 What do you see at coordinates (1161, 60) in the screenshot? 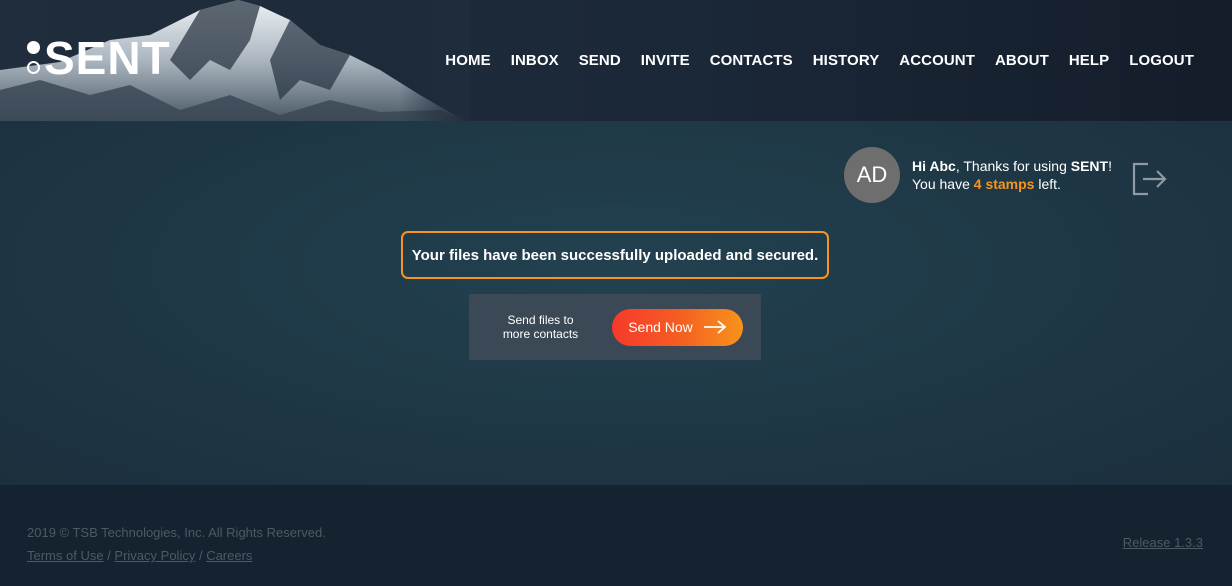
I see `nav-logout: LOGOUT` at bounding box center [1161, 60].